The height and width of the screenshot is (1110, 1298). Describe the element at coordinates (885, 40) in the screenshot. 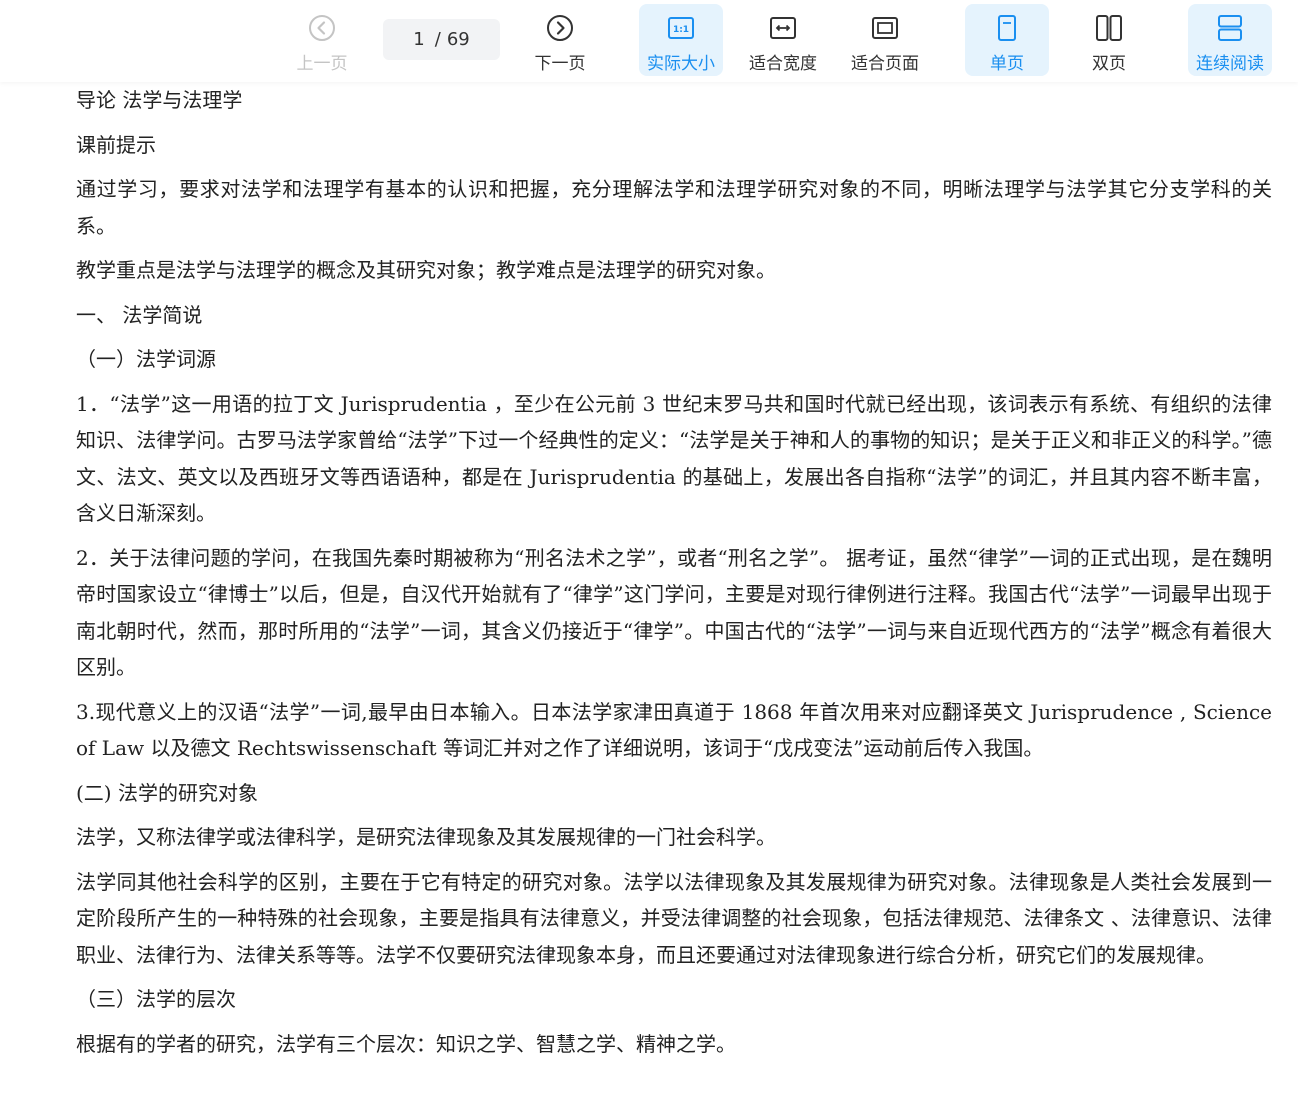

I see `fit-page-button: 适合页面` at that location.